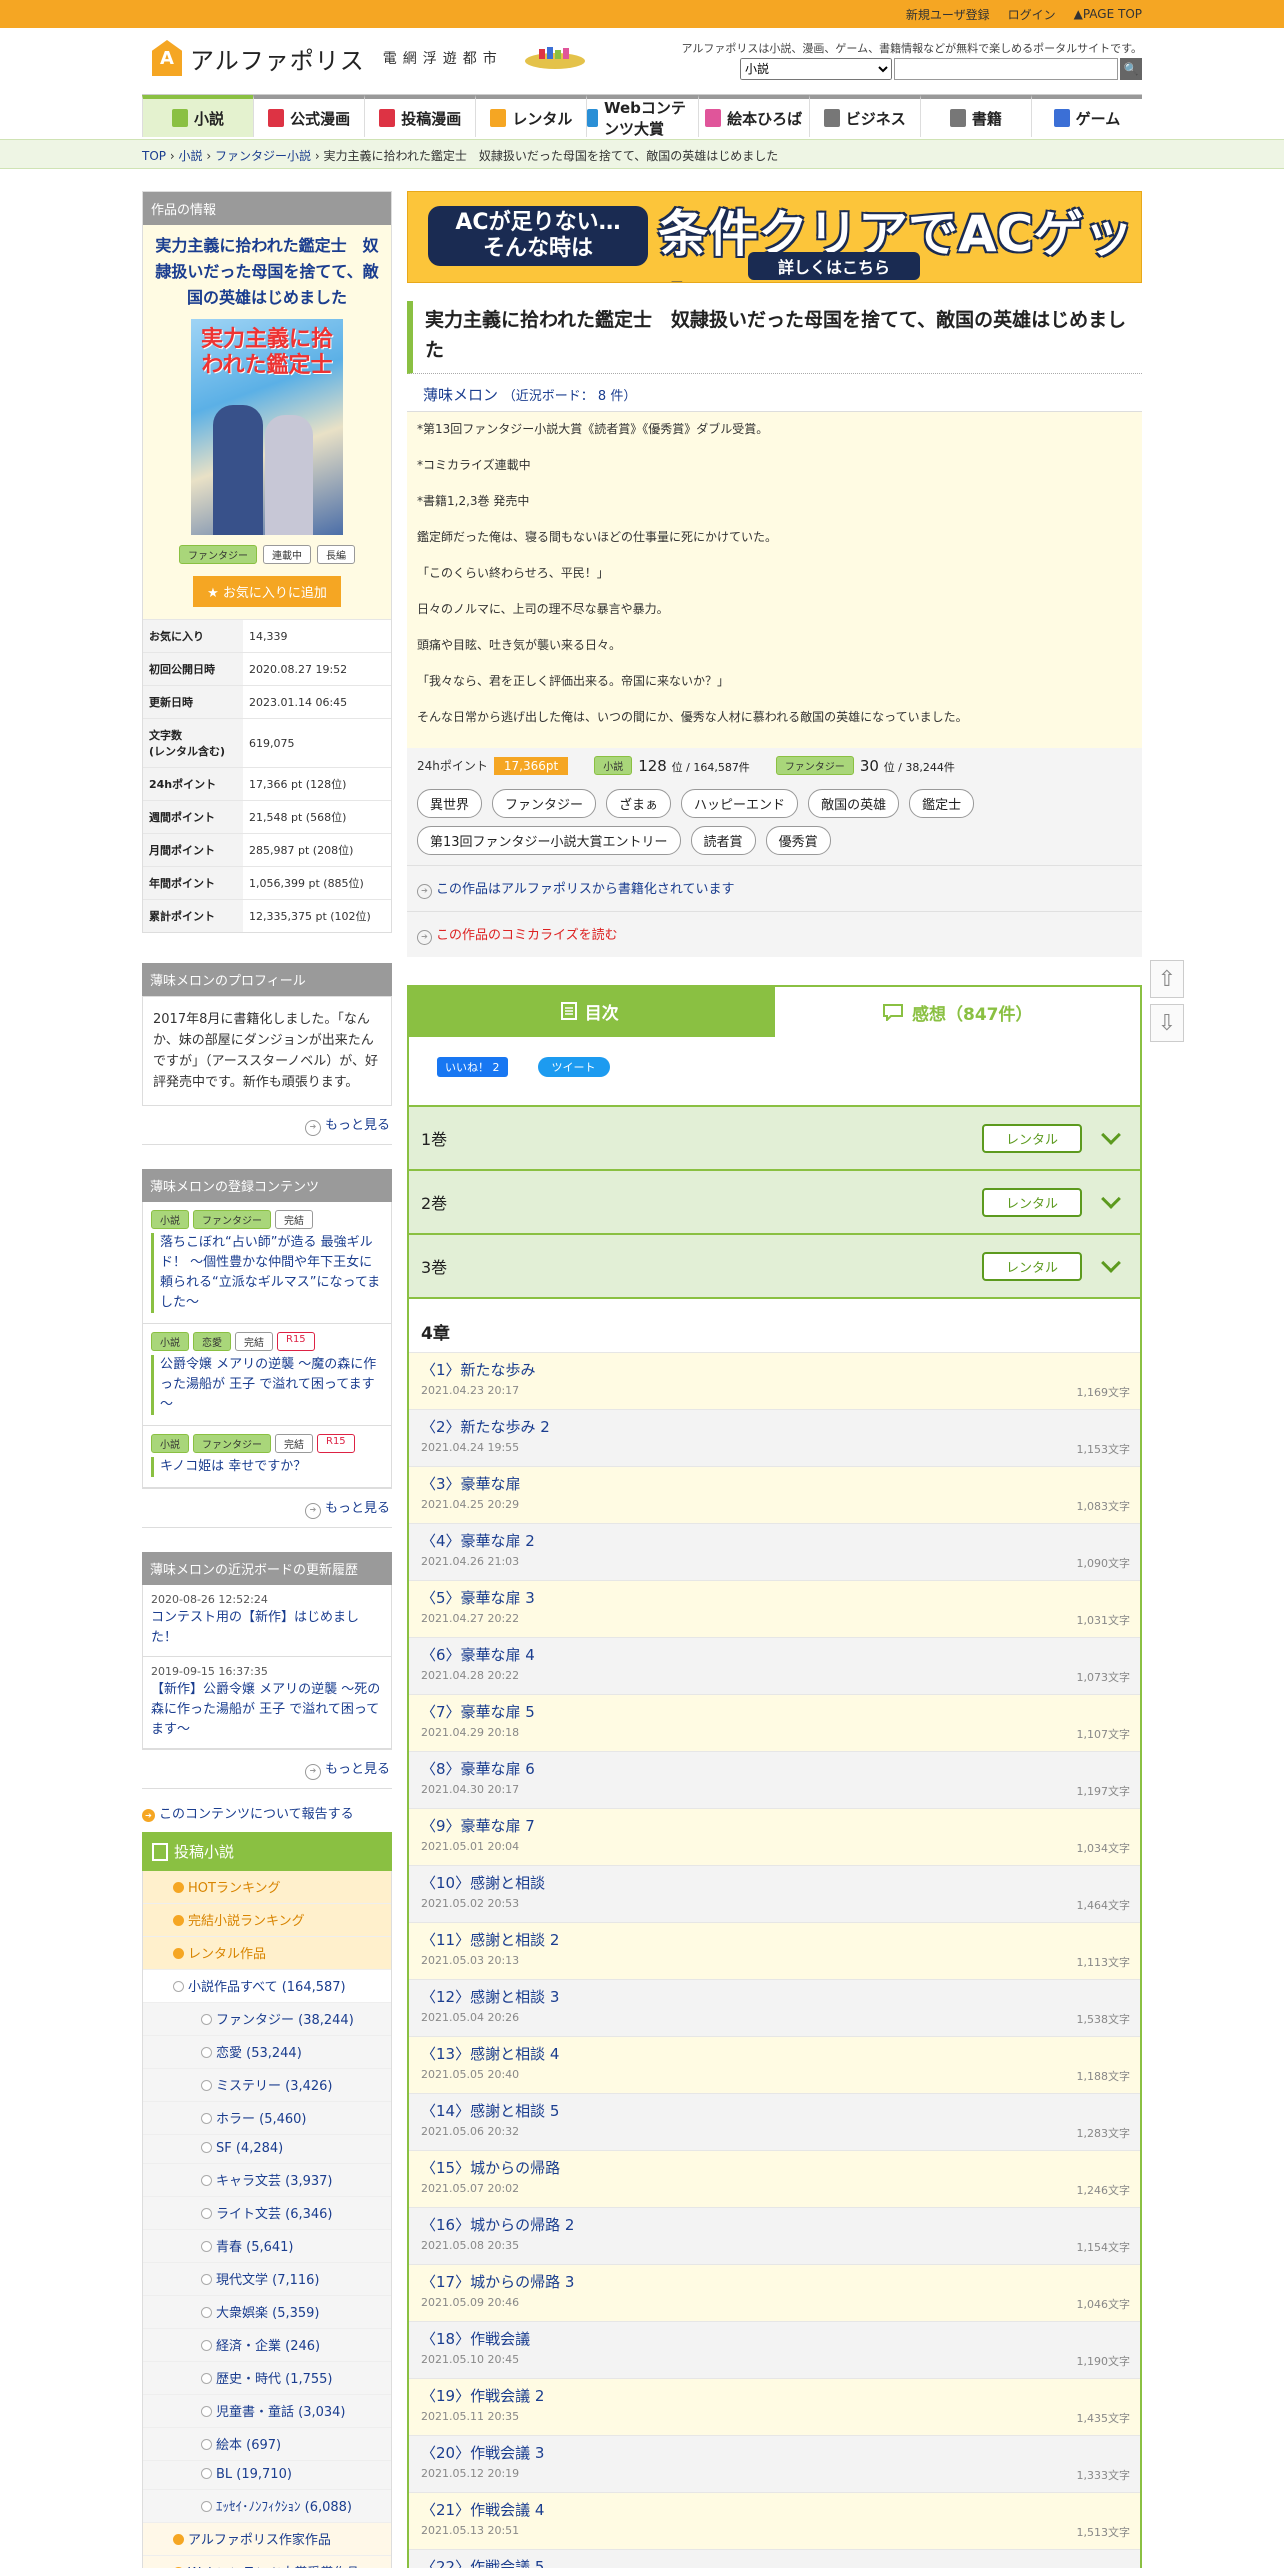  Describe the element at coordinates (267, 2246) in the screenshot. I see `category-item: 青春 (5,641)` at that location.